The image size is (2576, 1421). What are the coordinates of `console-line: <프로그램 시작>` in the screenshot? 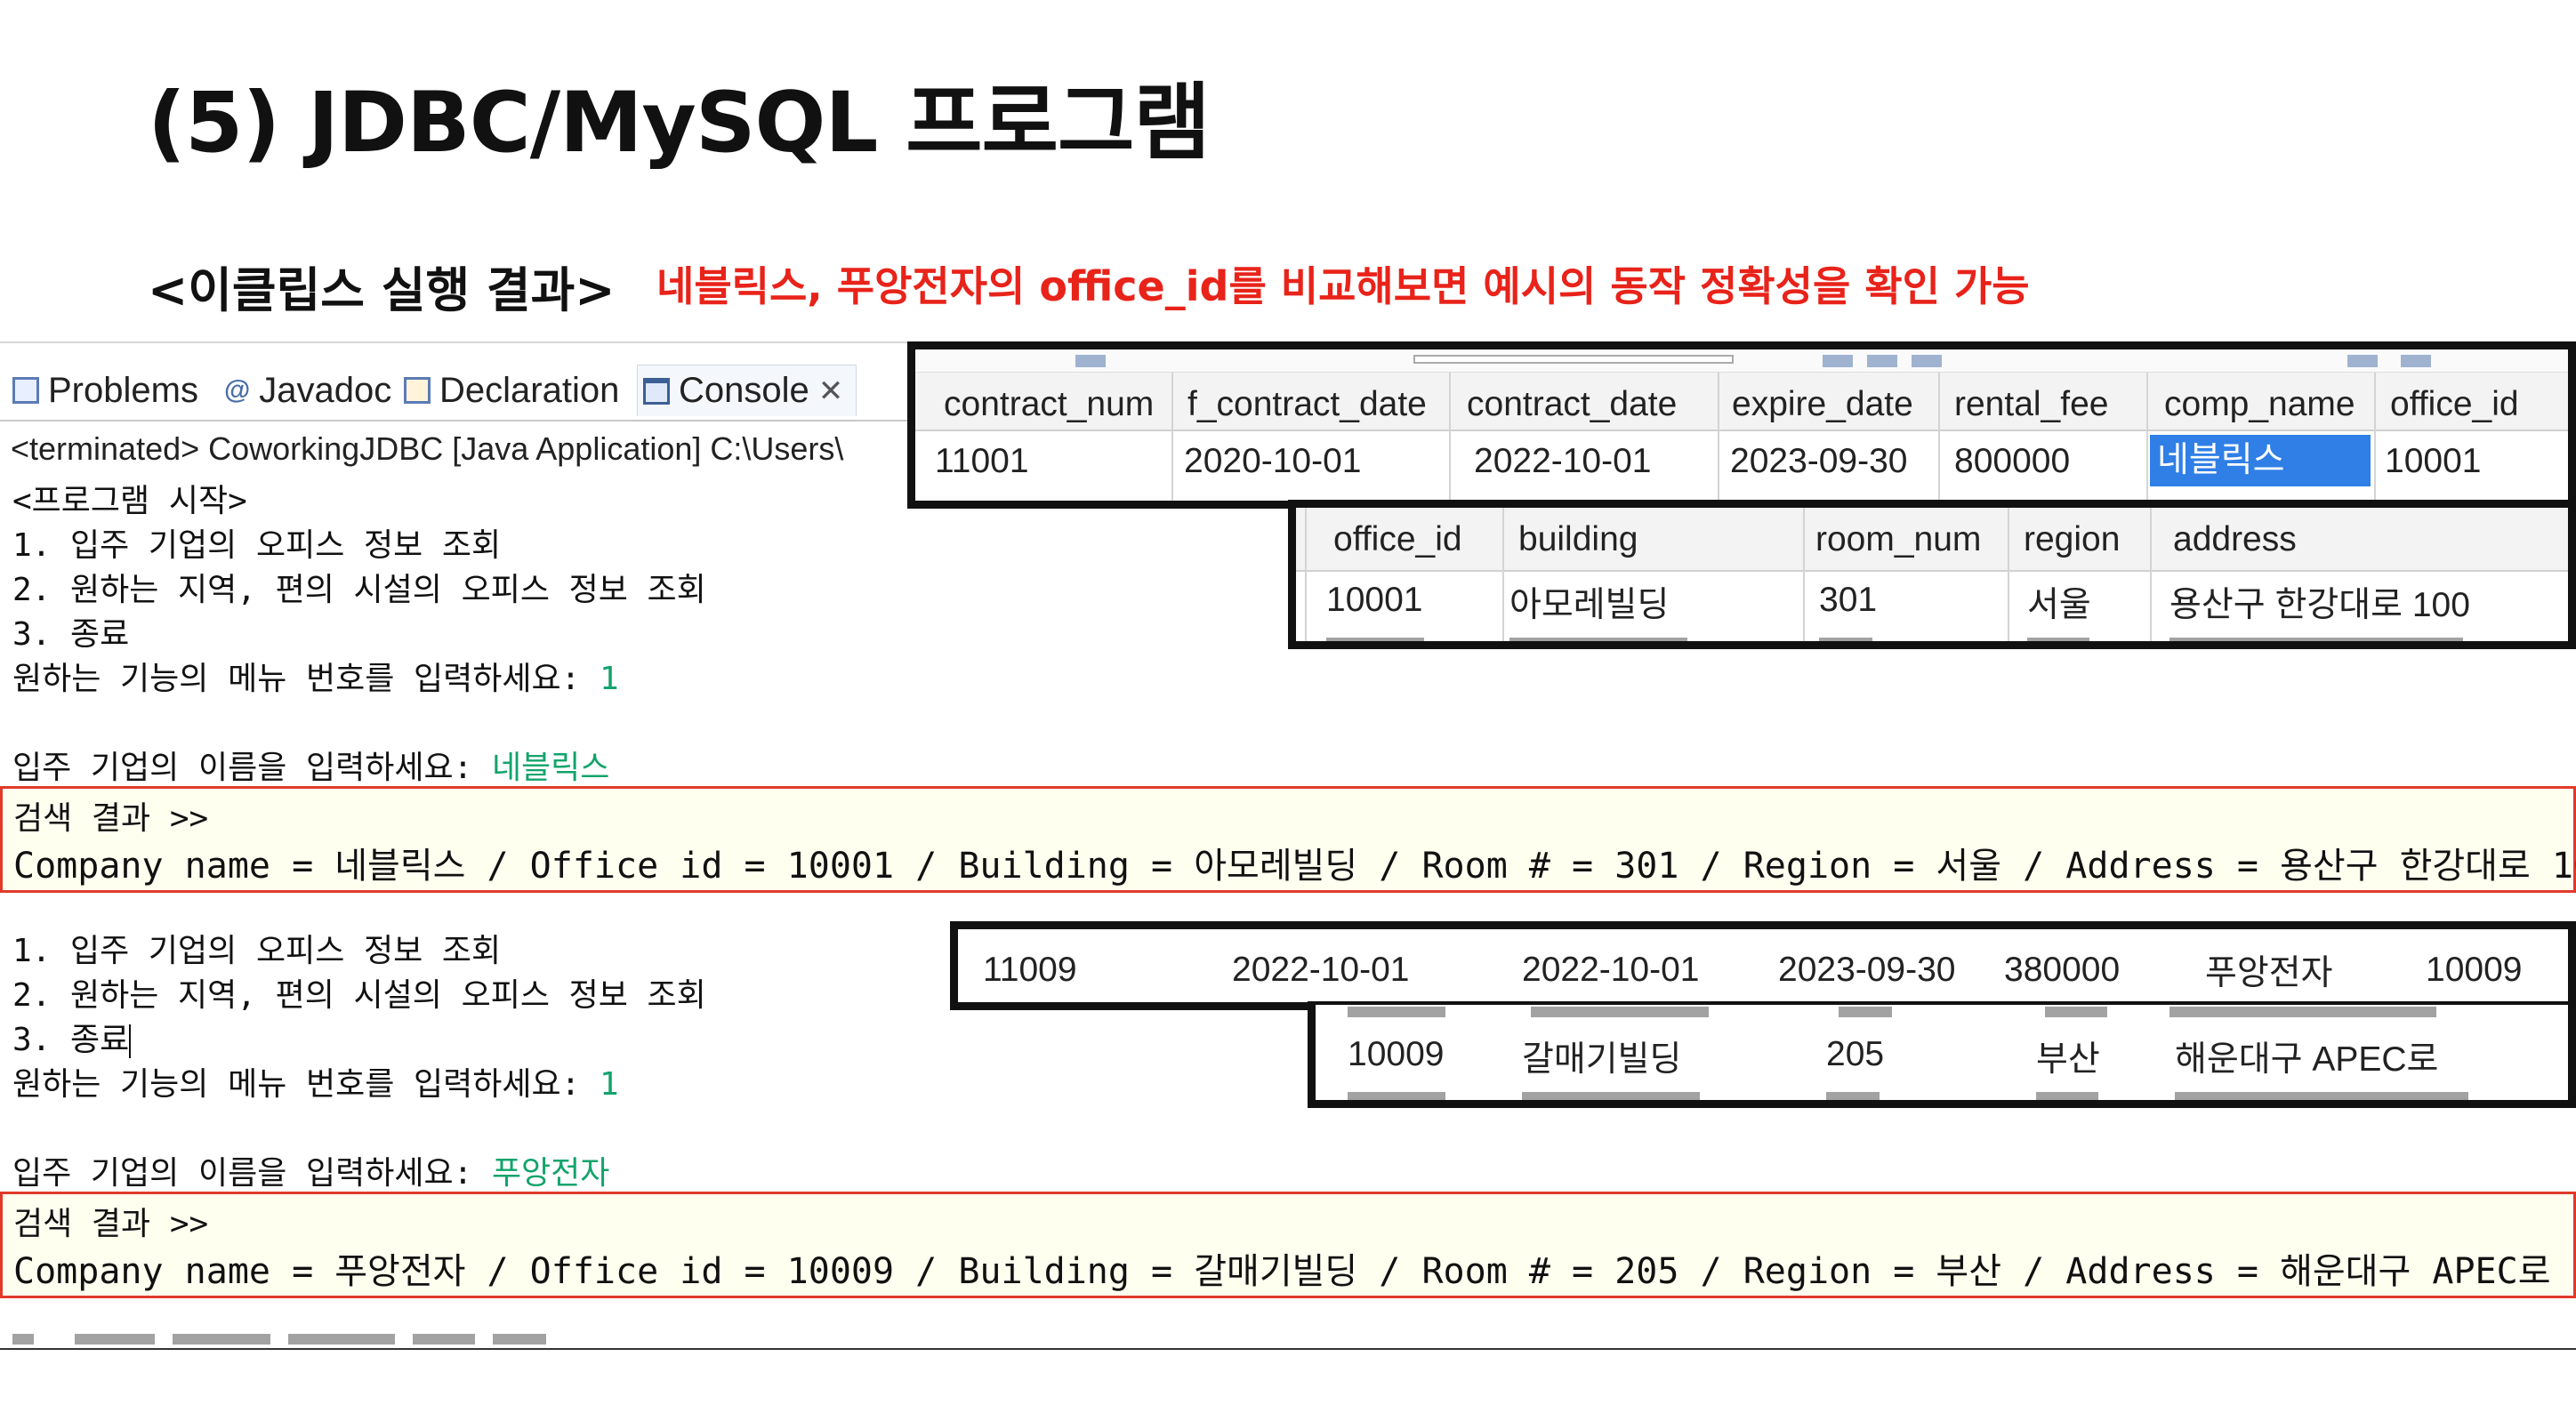 It's located at (129, 501).